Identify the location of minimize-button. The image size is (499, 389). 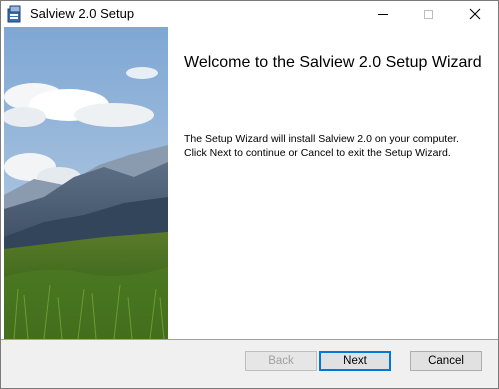
(383, 14).